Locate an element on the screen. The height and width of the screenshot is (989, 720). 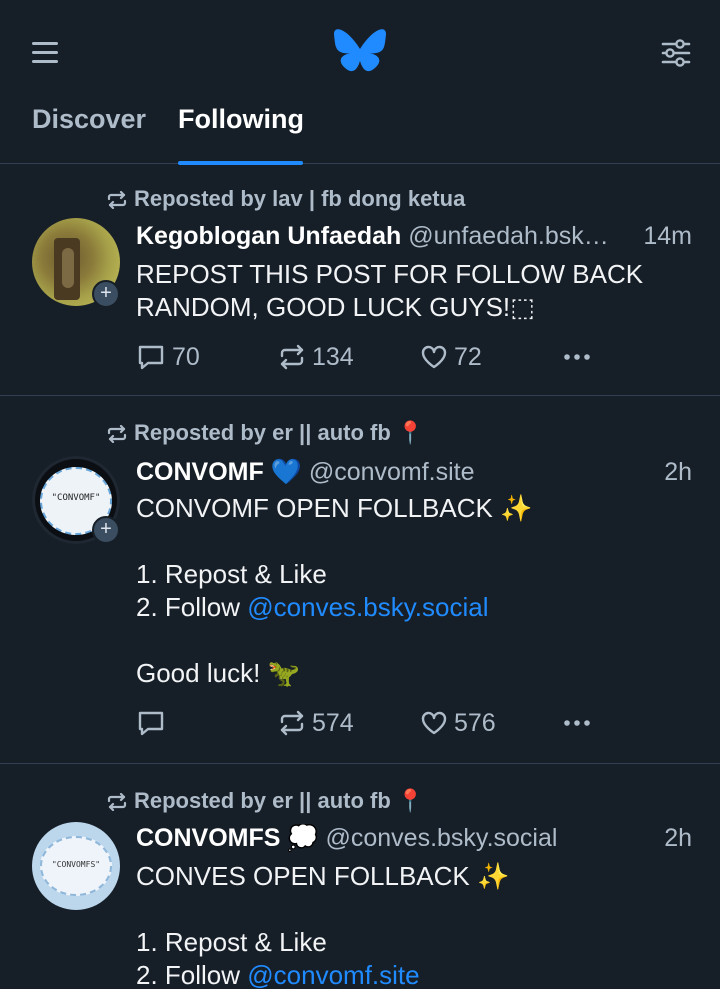
repost-button: 134 is located at coordinates (316, 357).